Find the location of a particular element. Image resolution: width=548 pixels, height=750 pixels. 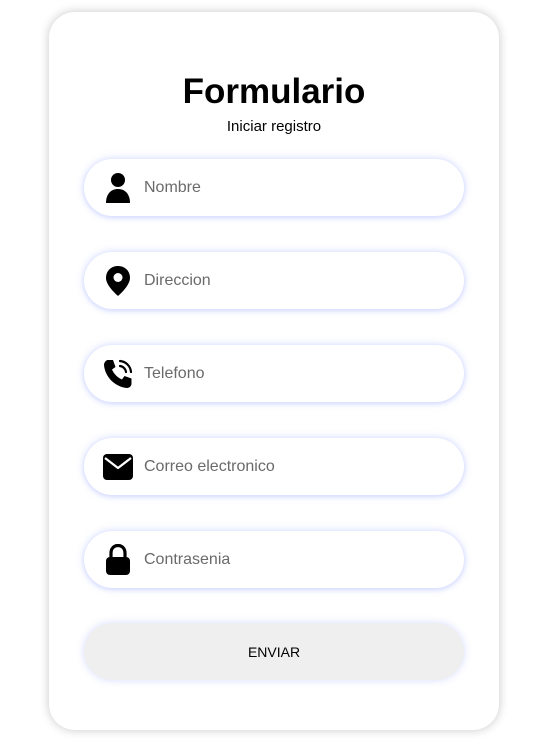

lock-icon is located at coordinates (118, 560).